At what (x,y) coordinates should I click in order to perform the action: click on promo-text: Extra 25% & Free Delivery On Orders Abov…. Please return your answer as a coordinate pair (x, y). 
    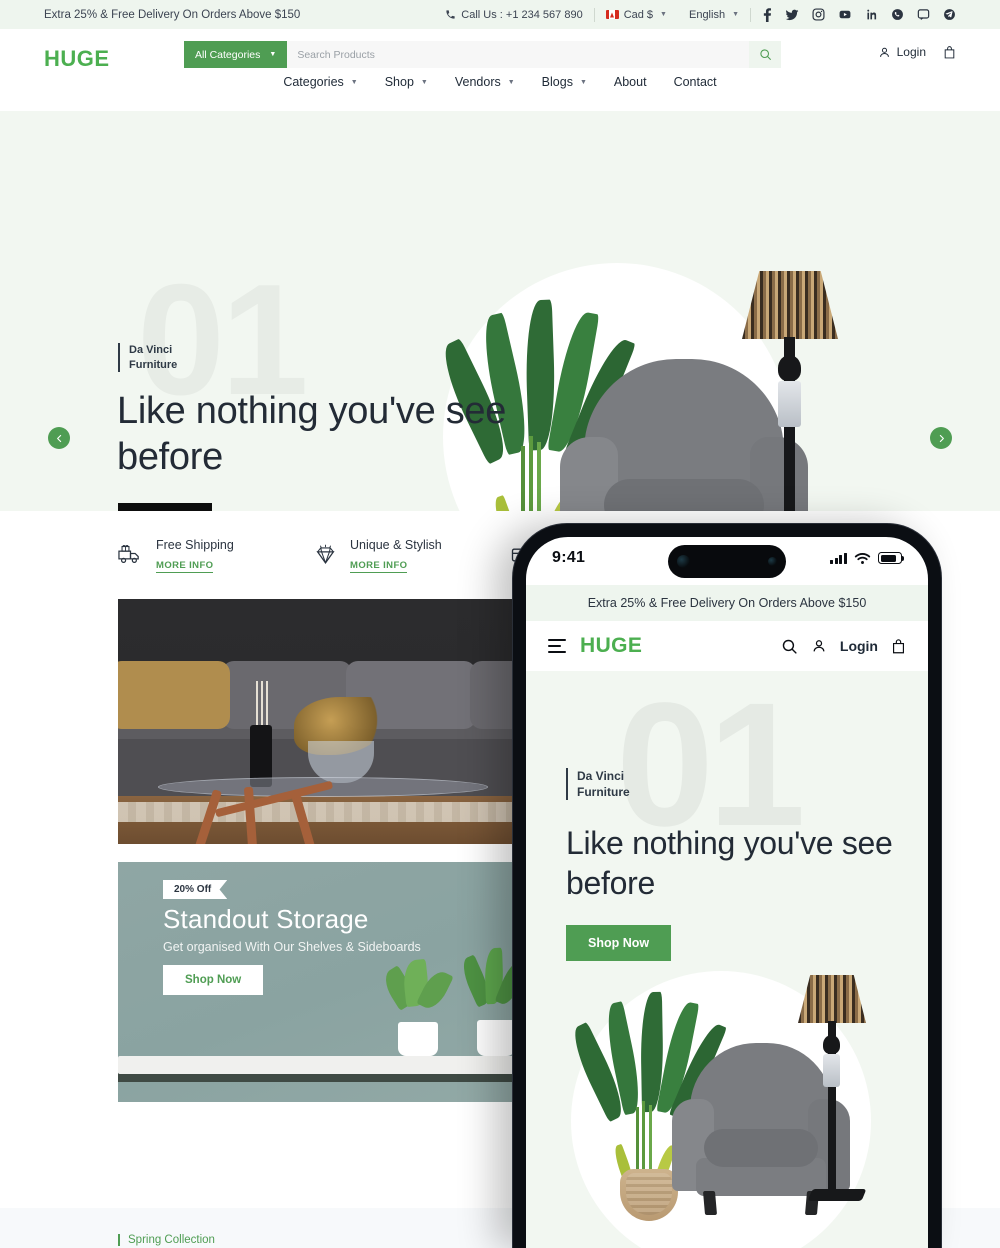
    Looking at the image, I should click on (172, 14).